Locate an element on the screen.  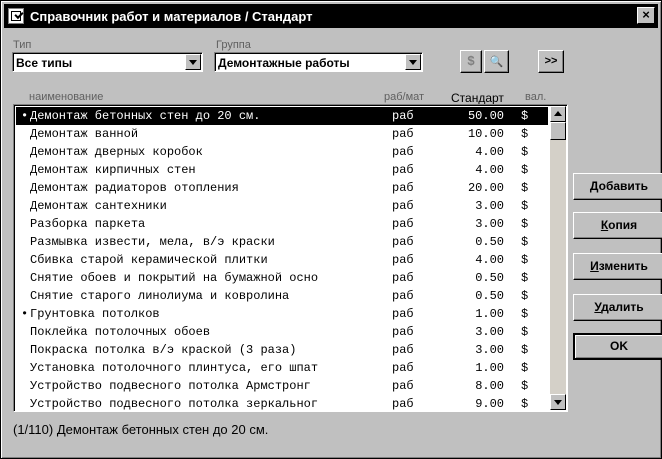
status-text: (1/110) Демонтаж бетонных стен до 20 см. is located at coordinates (141, 429).